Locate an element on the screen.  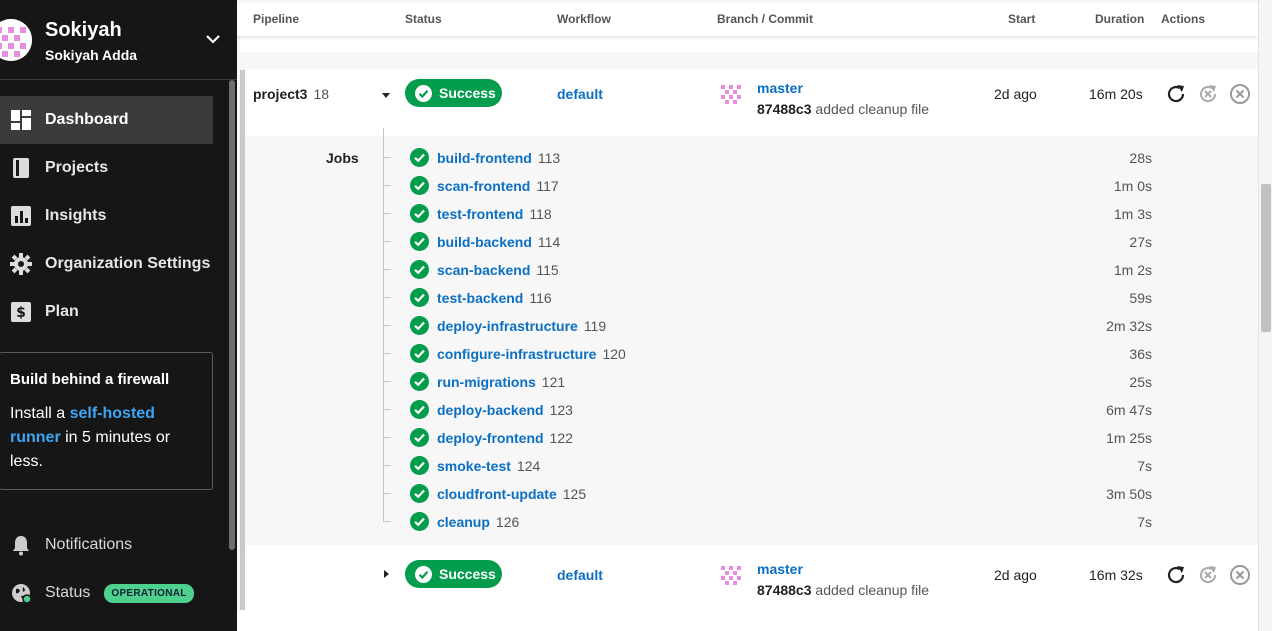
status-badge: OPERATIONAL is located at coordinates (149, 593).